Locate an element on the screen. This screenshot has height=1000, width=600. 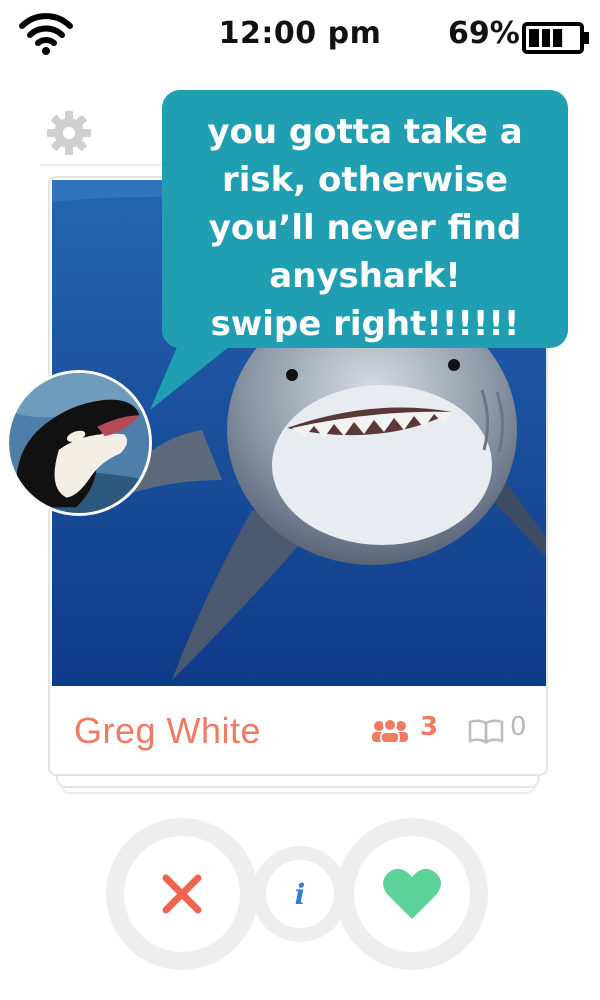
like-button is located at coordinates (412, 894).